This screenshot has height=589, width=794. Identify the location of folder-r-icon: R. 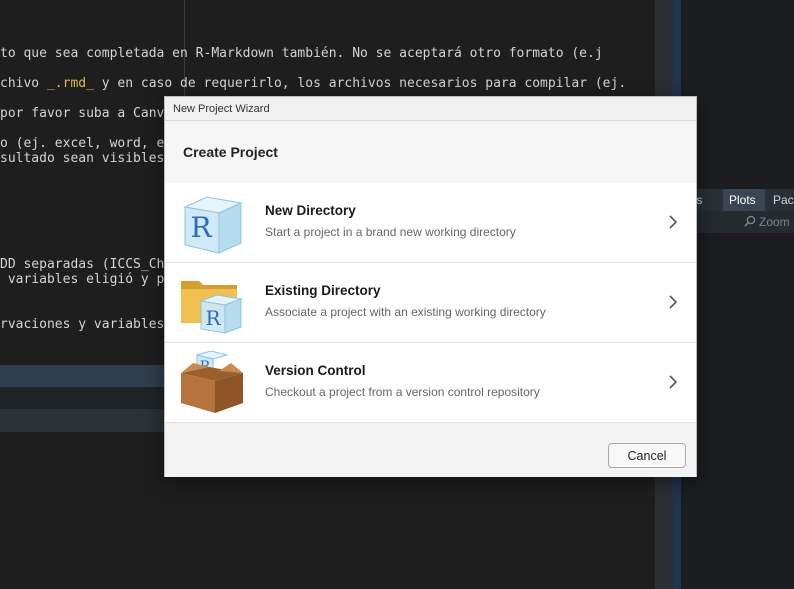
(212, 307).